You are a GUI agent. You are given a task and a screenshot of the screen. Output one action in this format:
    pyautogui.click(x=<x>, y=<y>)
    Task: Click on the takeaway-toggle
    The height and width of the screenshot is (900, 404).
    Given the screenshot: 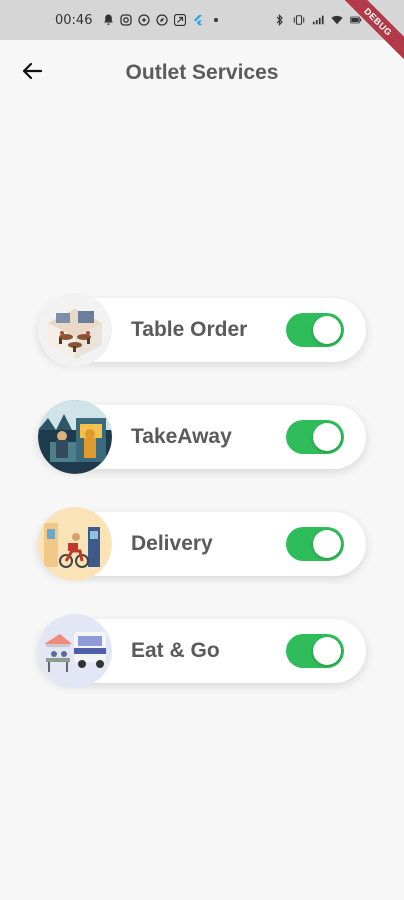 What is the action you would take?
    pyautogui.click(x=315, y=437)
    